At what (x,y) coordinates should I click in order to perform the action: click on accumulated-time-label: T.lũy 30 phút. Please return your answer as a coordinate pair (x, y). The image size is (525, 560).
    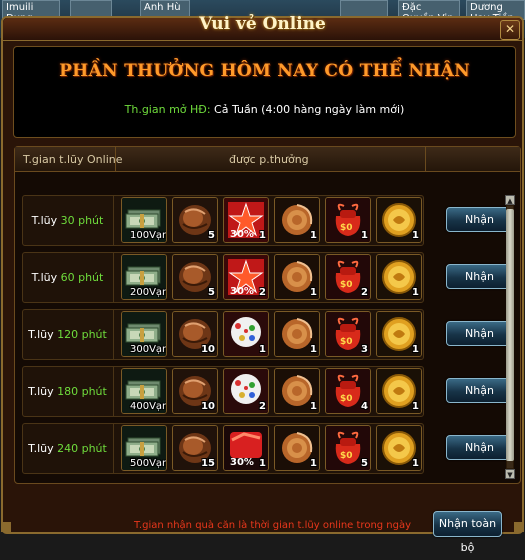
    Looking at the image, I should click on (68, 220).